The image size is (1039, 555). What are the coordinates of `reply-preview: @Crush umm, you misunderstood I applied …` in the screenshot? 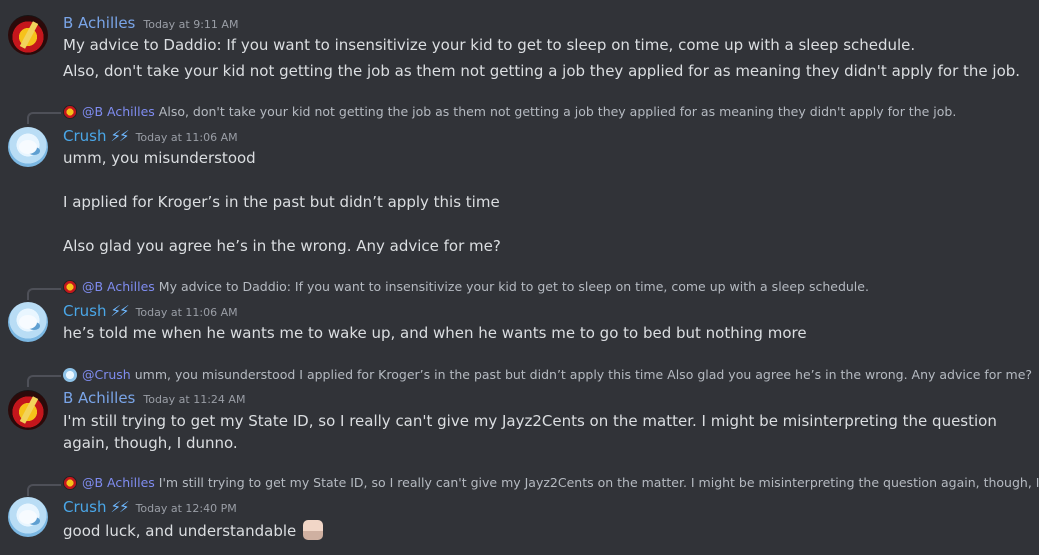 It's located at (547, 374).